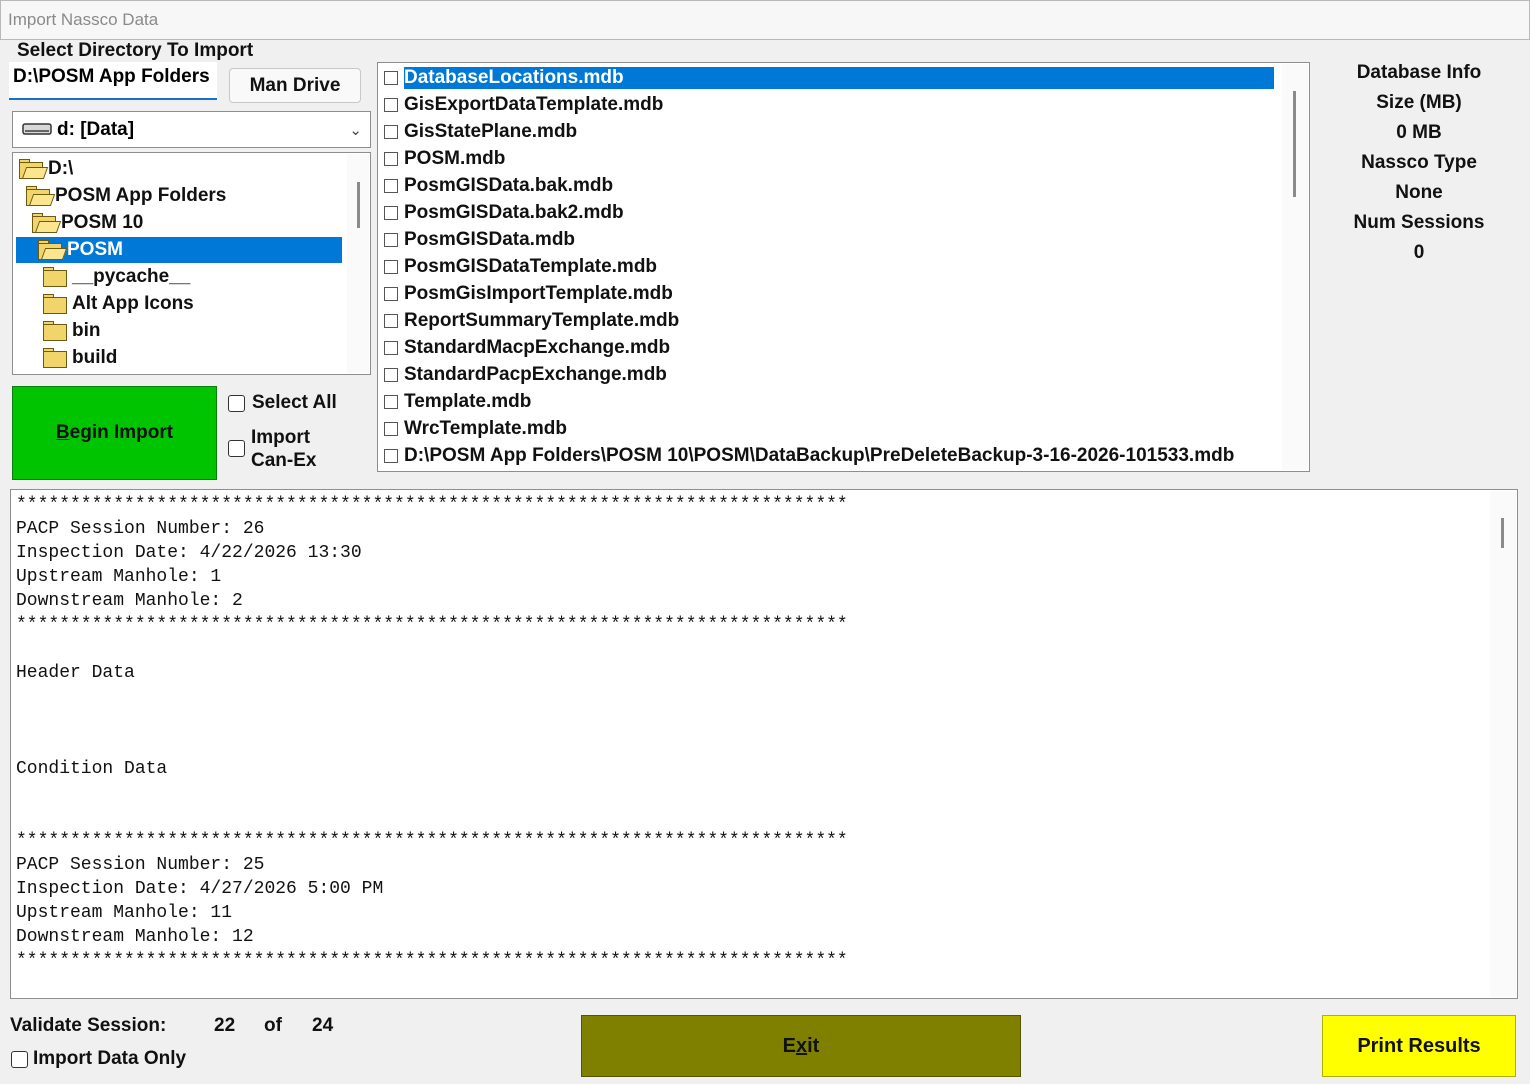  Describe the element at coordinates (19, 1059) in the screenshot. I see `import-data-only-checkbox` at that location.